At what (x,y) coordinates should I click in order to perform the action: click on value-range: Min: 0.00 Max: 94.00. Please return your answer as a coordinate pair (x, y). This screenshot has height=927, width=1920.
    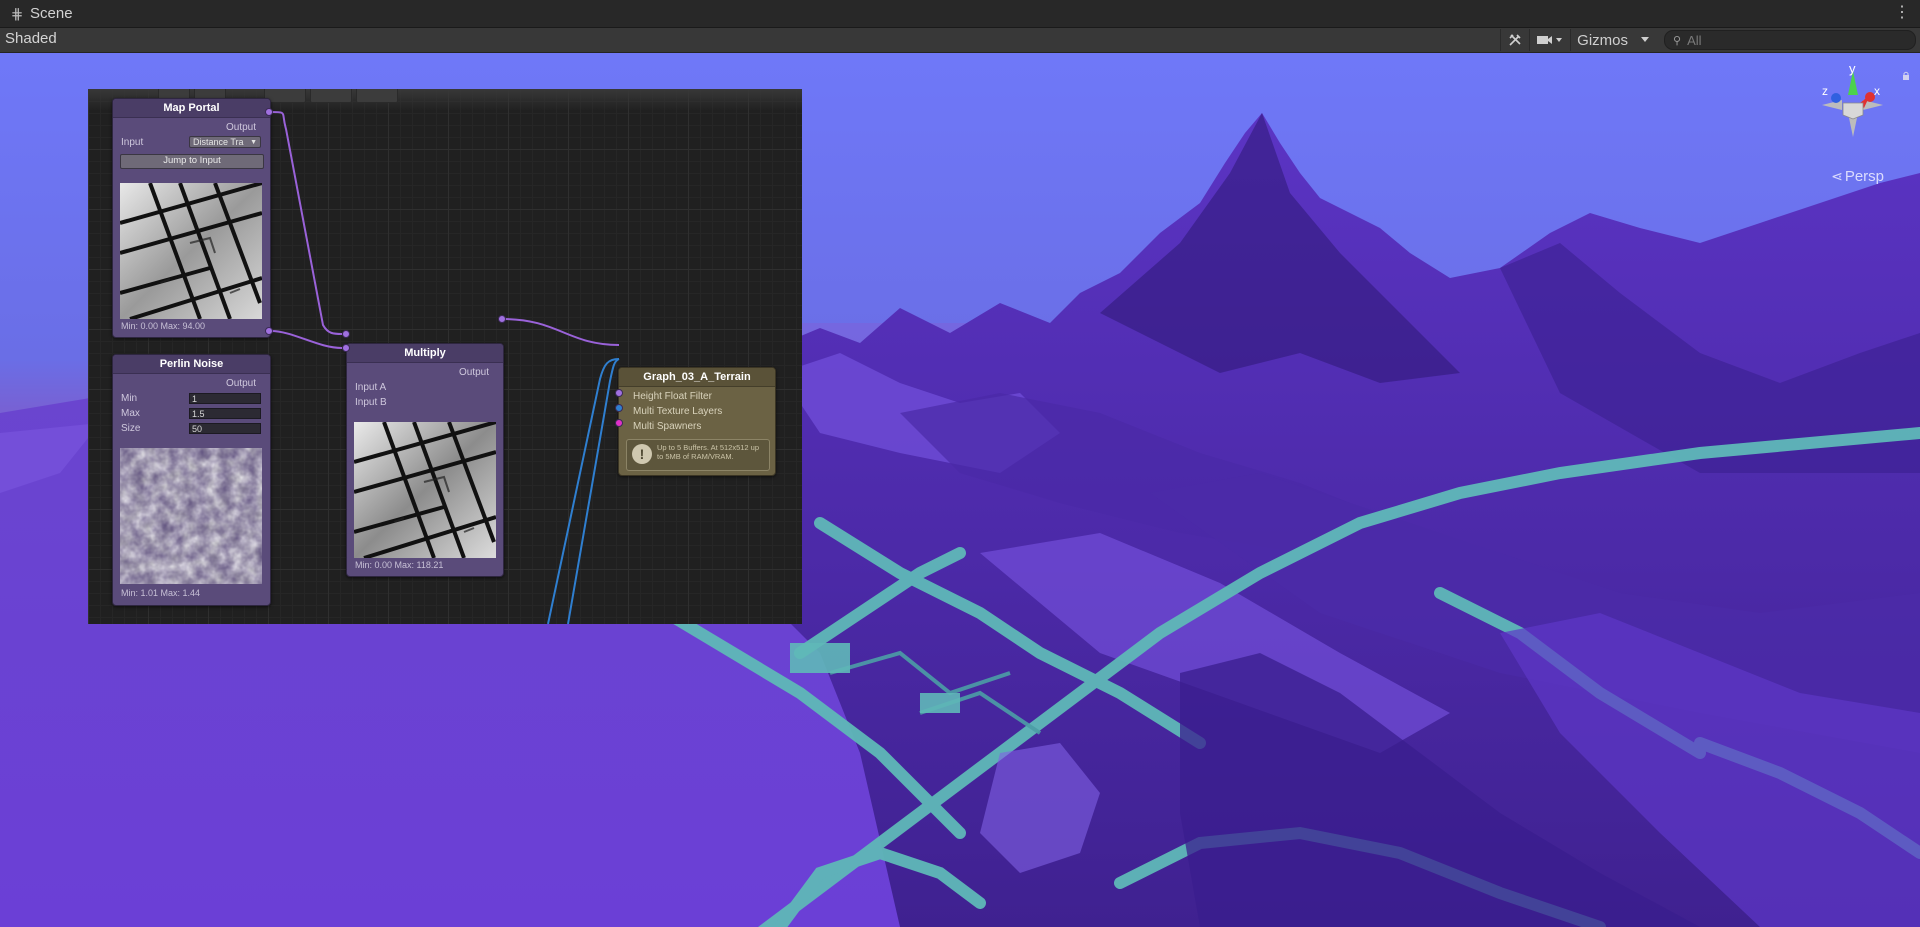
    Looking at the image, I should click on (163, 326).